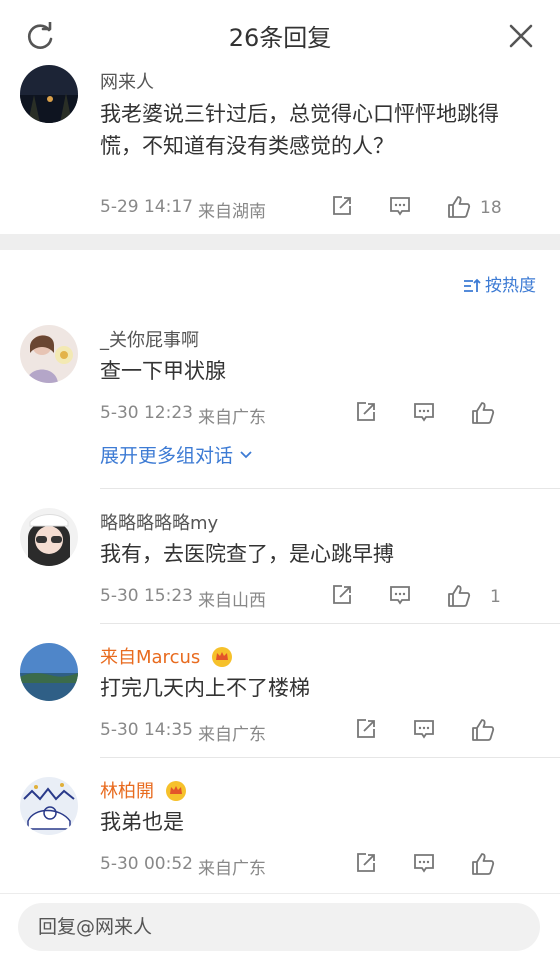 Image resolution: width=560 pixels, height=960 pixels. What do you see at coordinates (280, 242) in the screenshot?
I see `section-separator` at bounding box center [280, 242].